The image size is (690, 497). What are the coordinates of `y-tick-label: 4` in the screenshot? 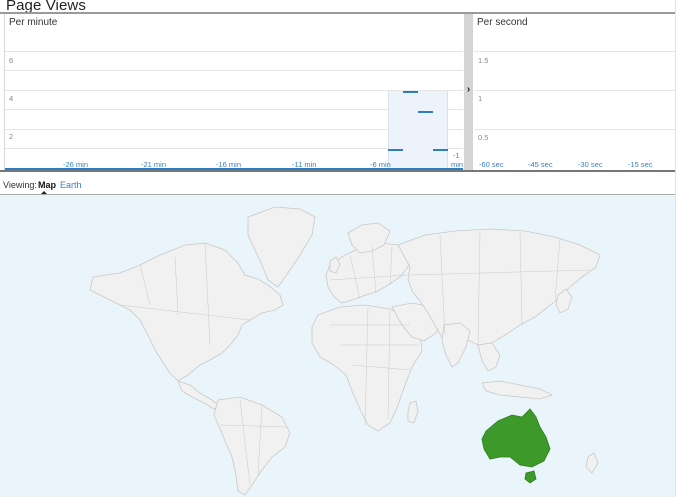 It's located at (11, 98).